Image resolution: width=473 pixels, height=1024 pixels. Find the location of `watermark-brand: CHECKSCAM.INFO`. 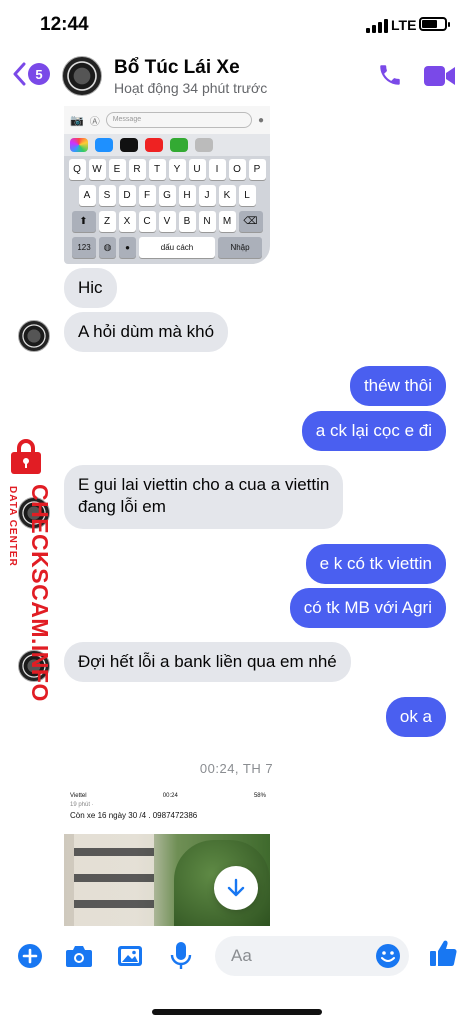

watermark-brand: CHECKSCAM.INFO is located at coordinates (40, 593).